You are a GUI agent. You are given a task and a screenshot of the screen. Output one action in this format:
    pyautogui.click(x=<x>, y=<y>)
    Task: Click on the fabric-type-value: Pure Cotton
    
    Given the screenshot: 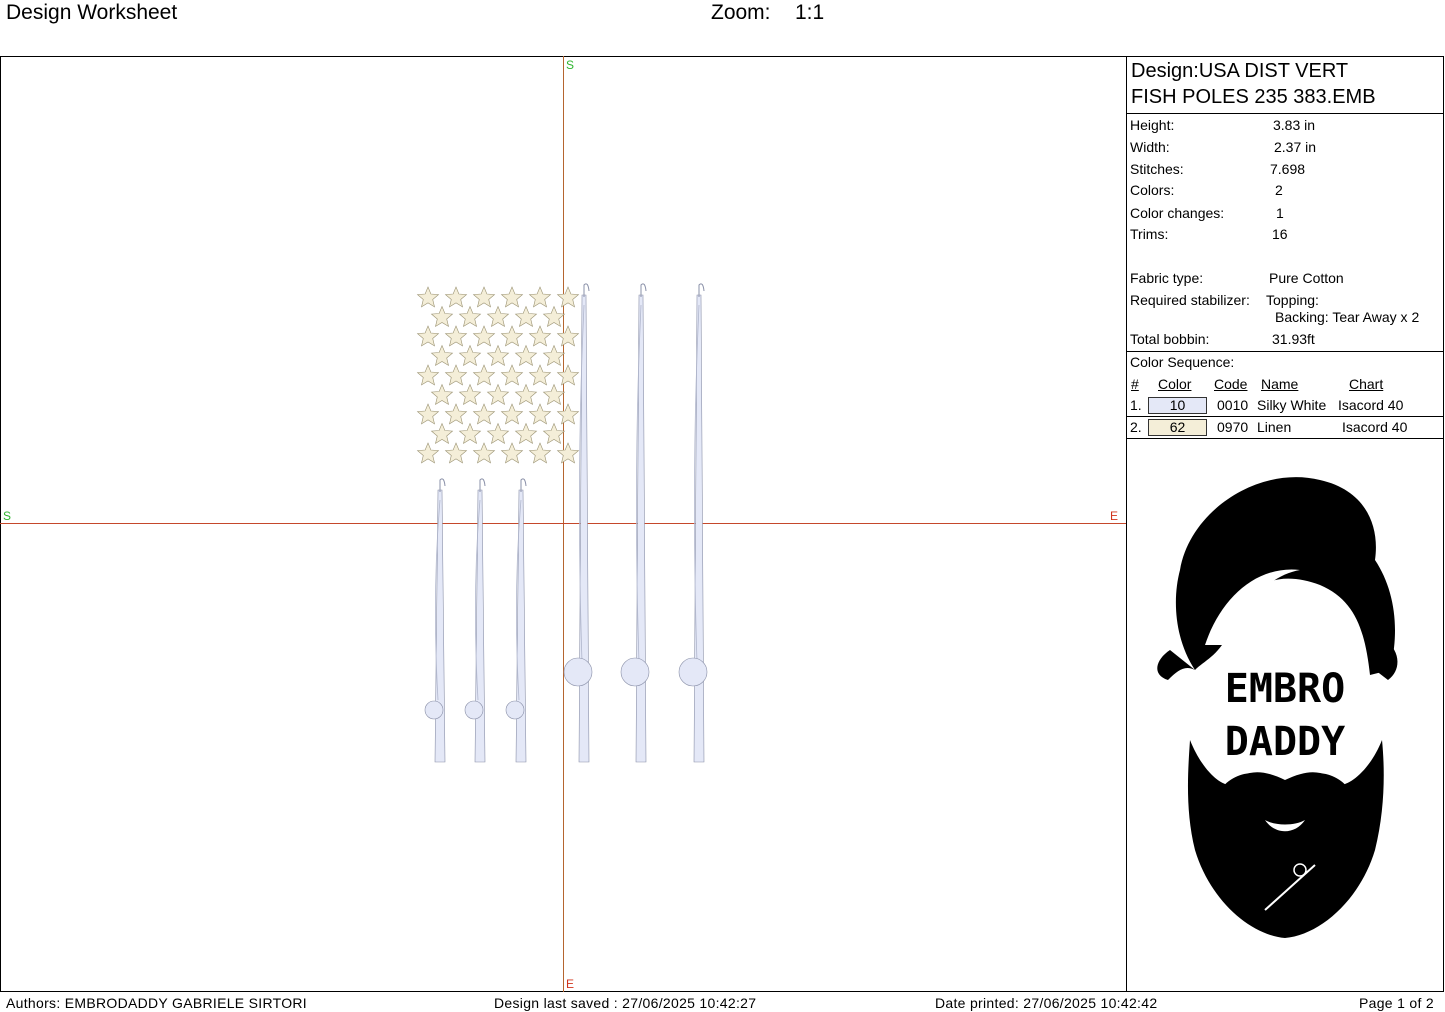 What is the action you would take?
    pyautogui.click(x=1306, y=278)
    